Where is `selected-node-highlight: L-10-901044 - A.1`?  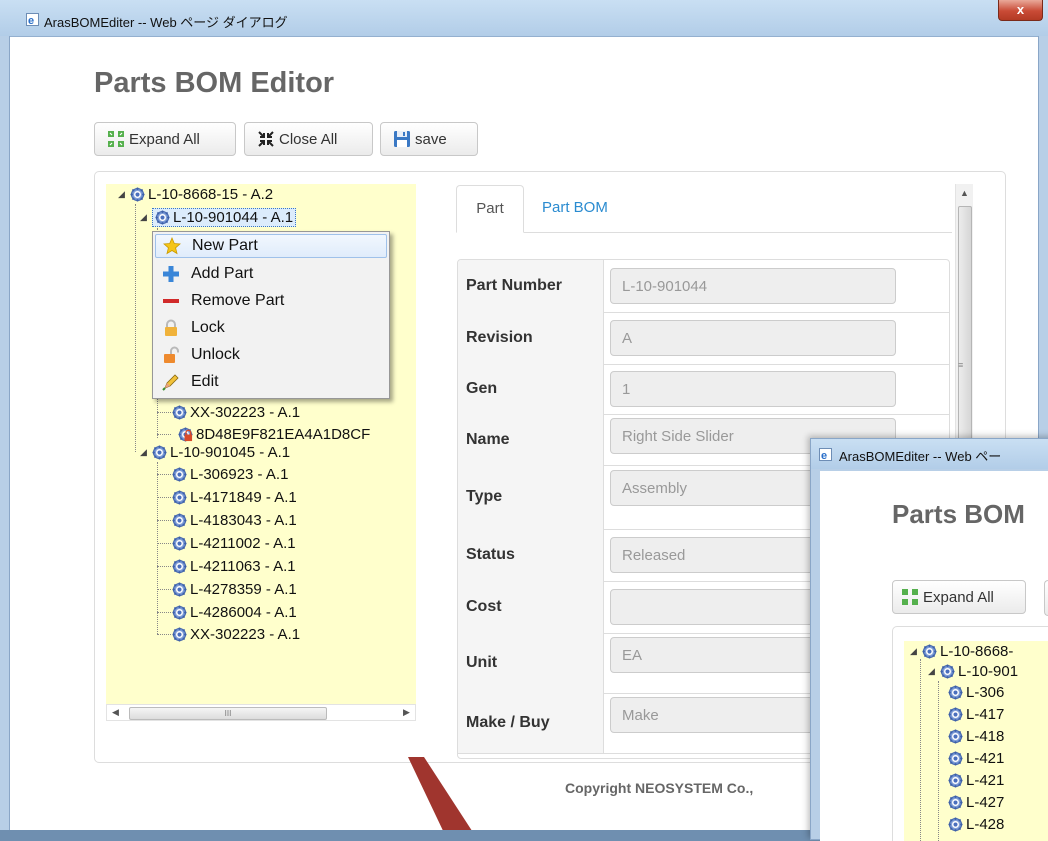 selected-node-highlight: L-10-901044 - A.1 is located at coordinates (224, 217).